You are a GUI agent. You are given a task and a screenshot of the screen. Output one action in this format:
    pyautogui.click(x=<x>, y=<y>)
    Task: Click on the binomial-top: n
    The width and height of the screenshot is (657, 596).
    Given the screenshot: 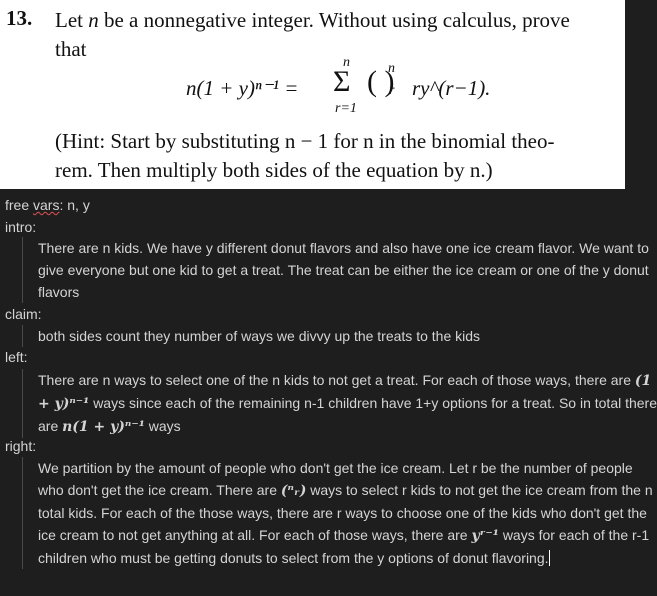 What is the action you would take?
    pyautogui.click(x=391, y=68)
    